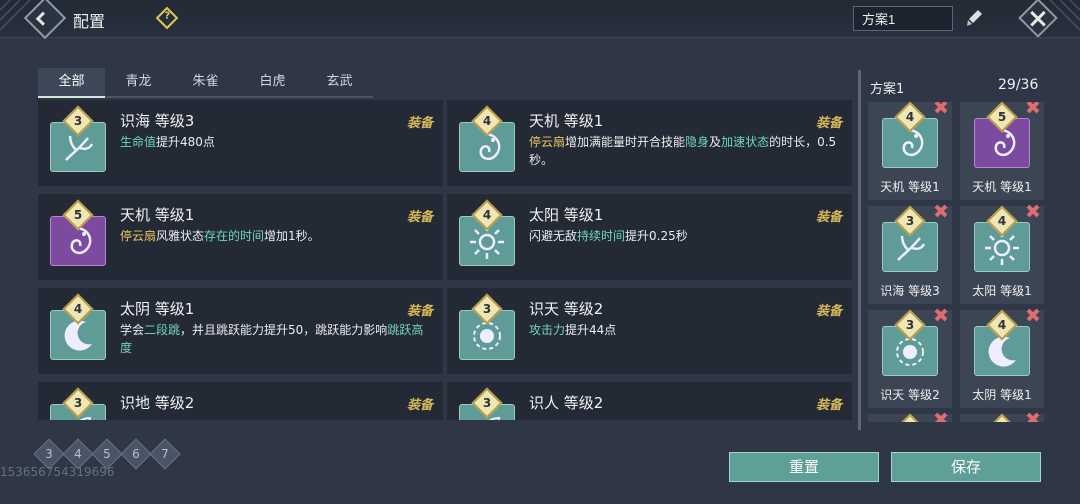  What do you see at coordinates (220, 236) in the screenshot?
I see `skill-description: 停云扇风雅状态存在的时间增加1秒。` at bounding box center [220, 236].